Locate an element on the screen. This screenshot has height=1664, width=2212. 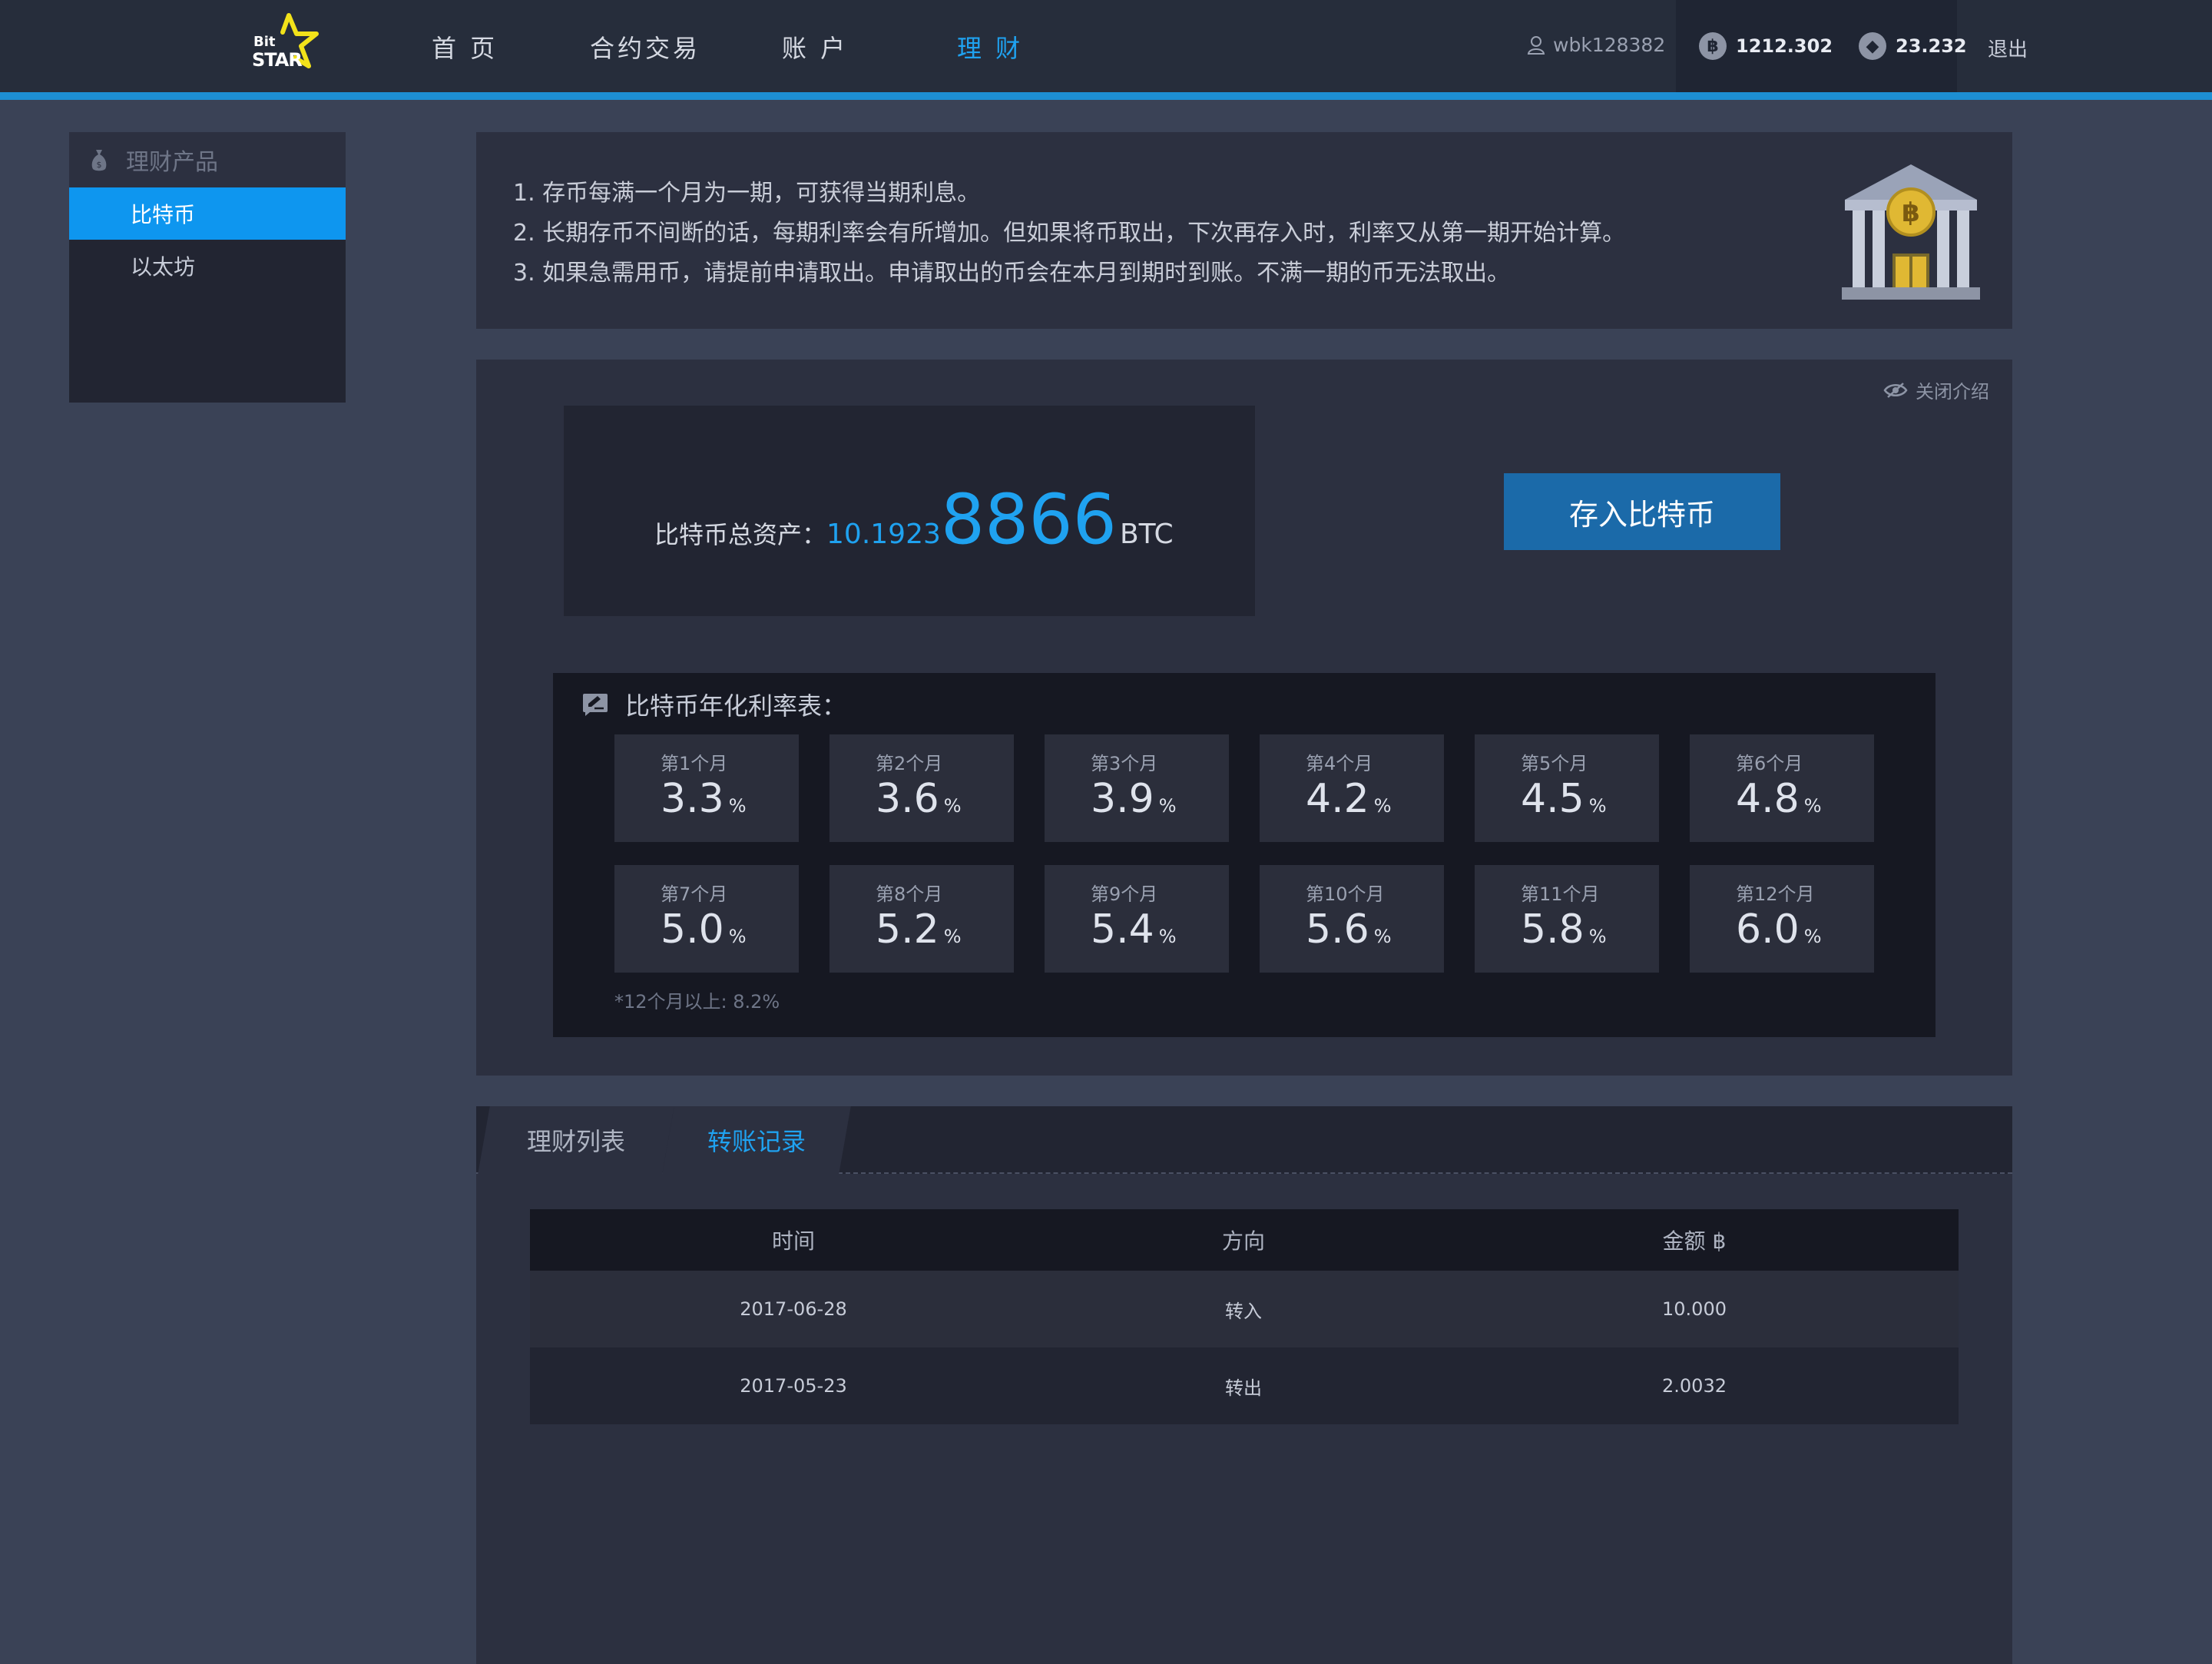
rate-number: 5.2 is located at coordinates (908, 930).